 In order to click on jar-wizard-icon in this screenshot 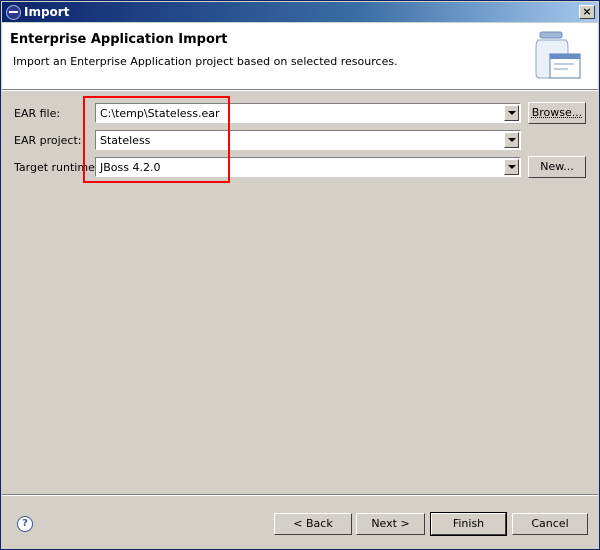, I will do `click(558, 55)`.